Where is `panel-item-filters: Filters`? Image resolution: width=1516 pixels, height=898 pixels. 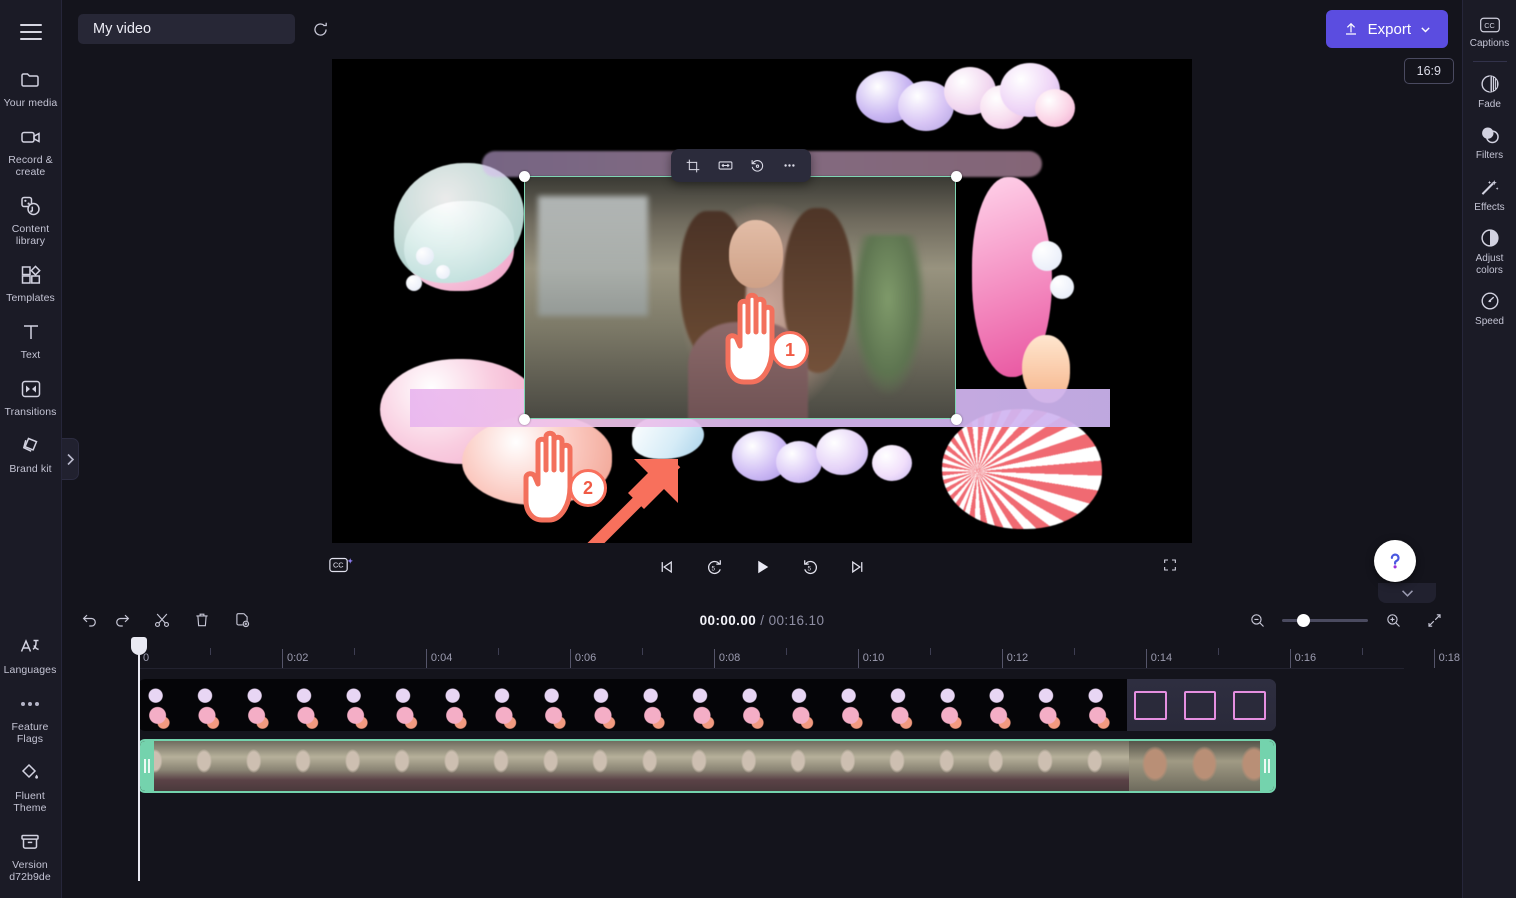
panel-item-filters: Filters is located at coordinates (1489, 142).